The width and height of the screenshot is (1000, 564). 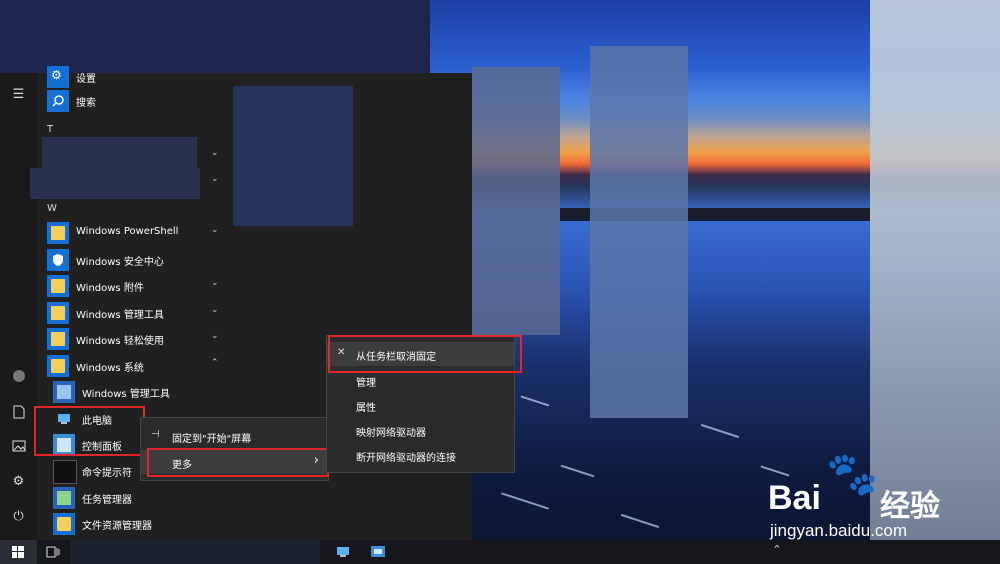 What do you see at coordinates (18, 517) in the screenshot?
I see `power-icon: ⏻` at bounding box center [18, 517].